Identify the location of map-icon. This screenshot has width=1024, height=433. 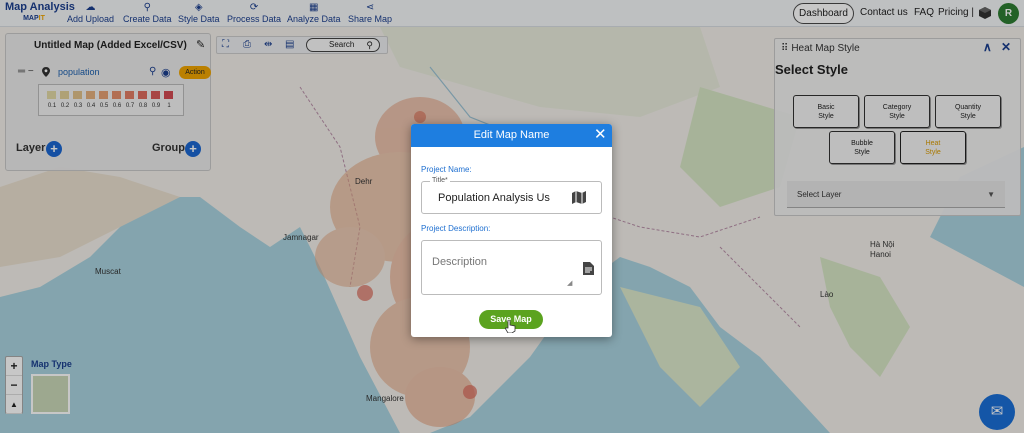
(579, 197).